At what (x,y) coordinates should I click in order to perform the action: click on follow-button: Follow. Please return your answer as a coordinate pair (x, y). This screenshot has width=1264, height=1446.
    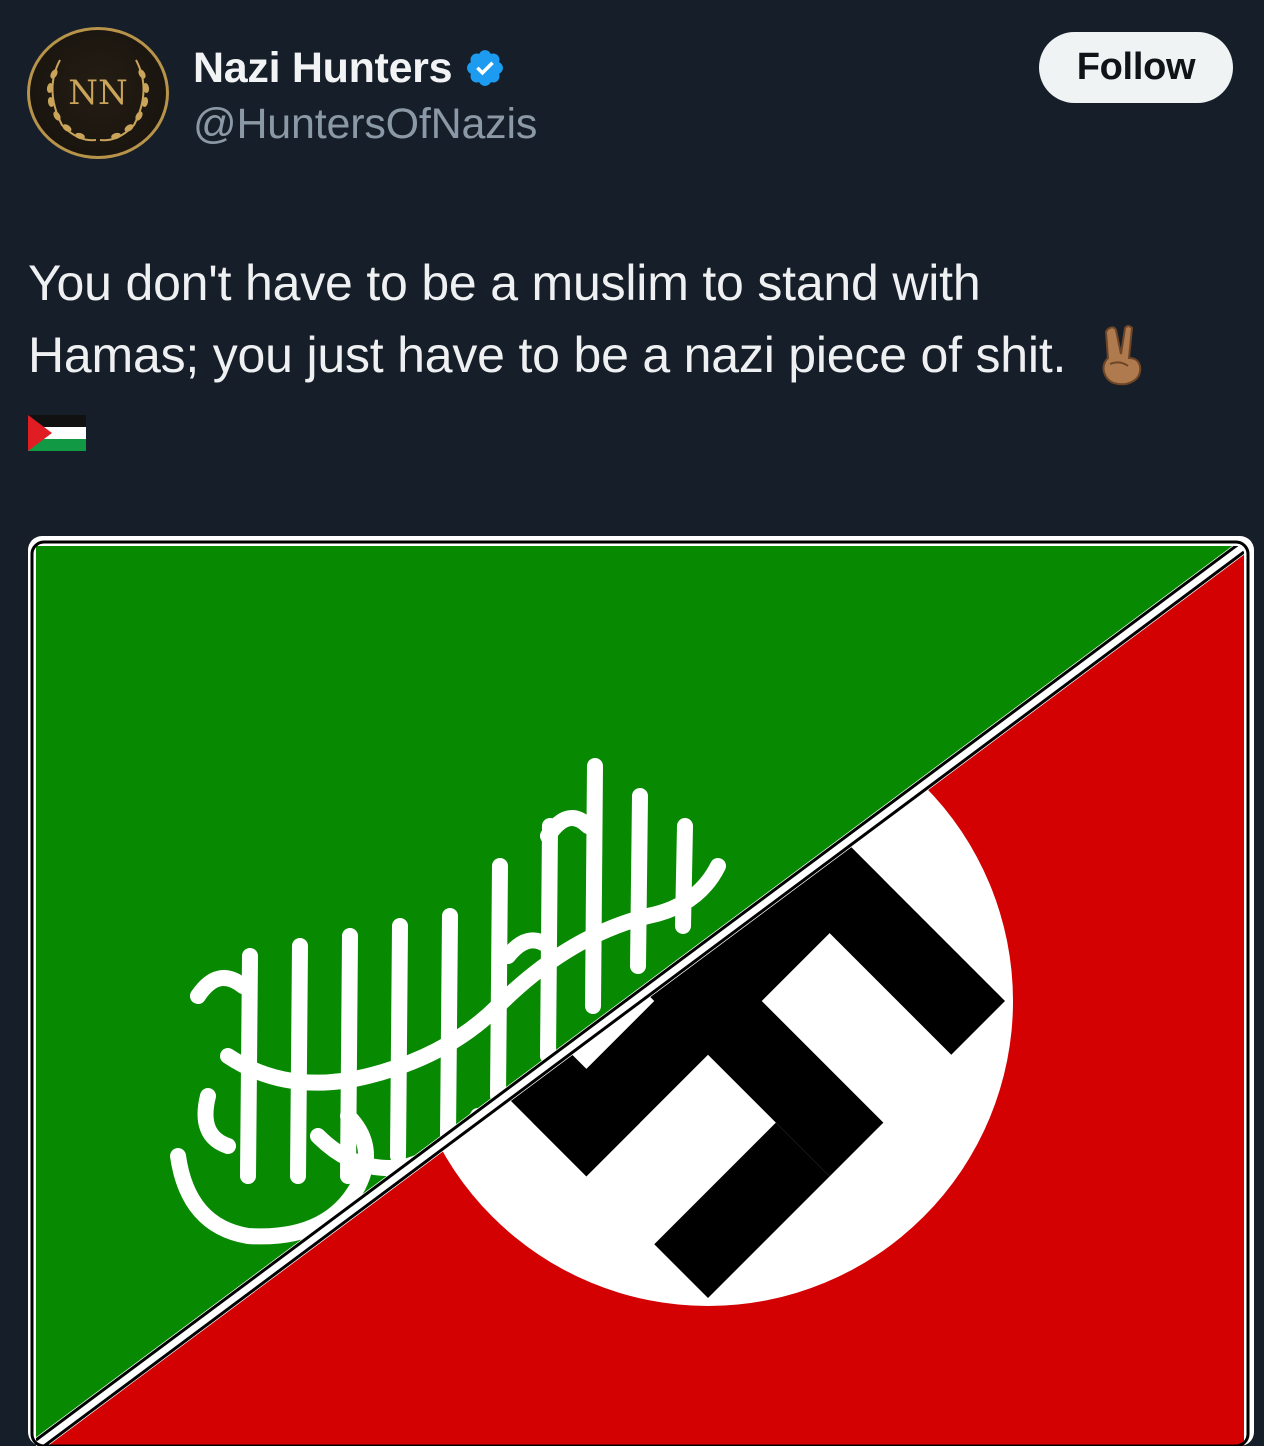
    Looking at the image, I should click on (1136, 67).